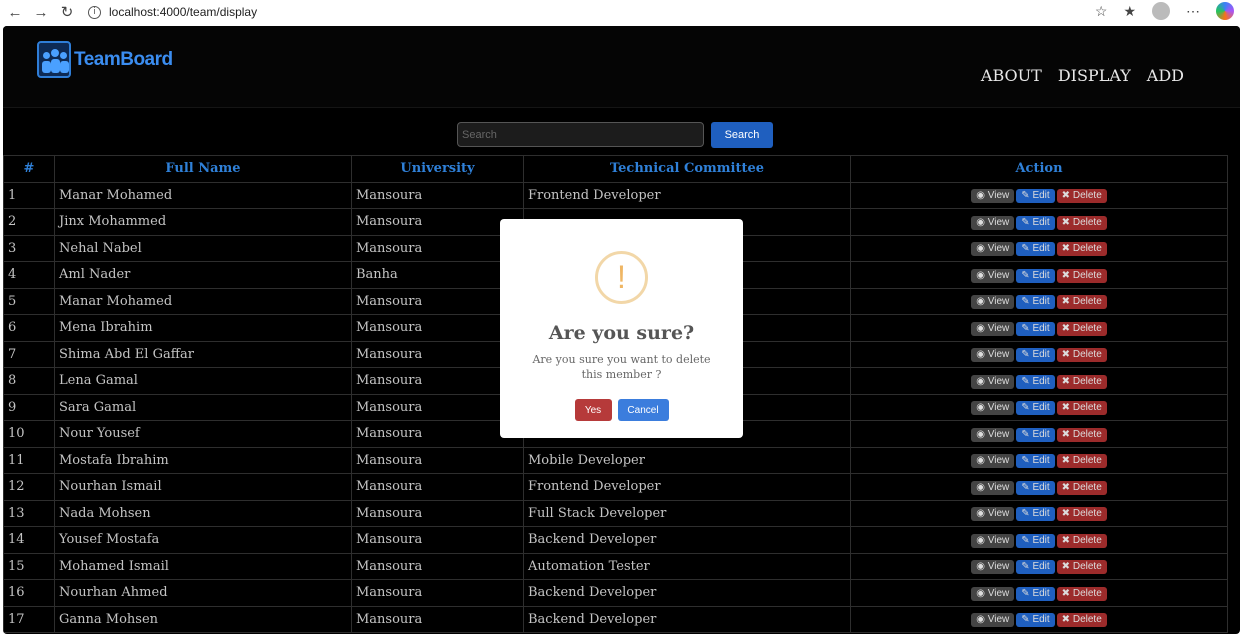  Describe the element at coordinates (29, 301) in the screenshot. I see `row-number: 5` at that location.